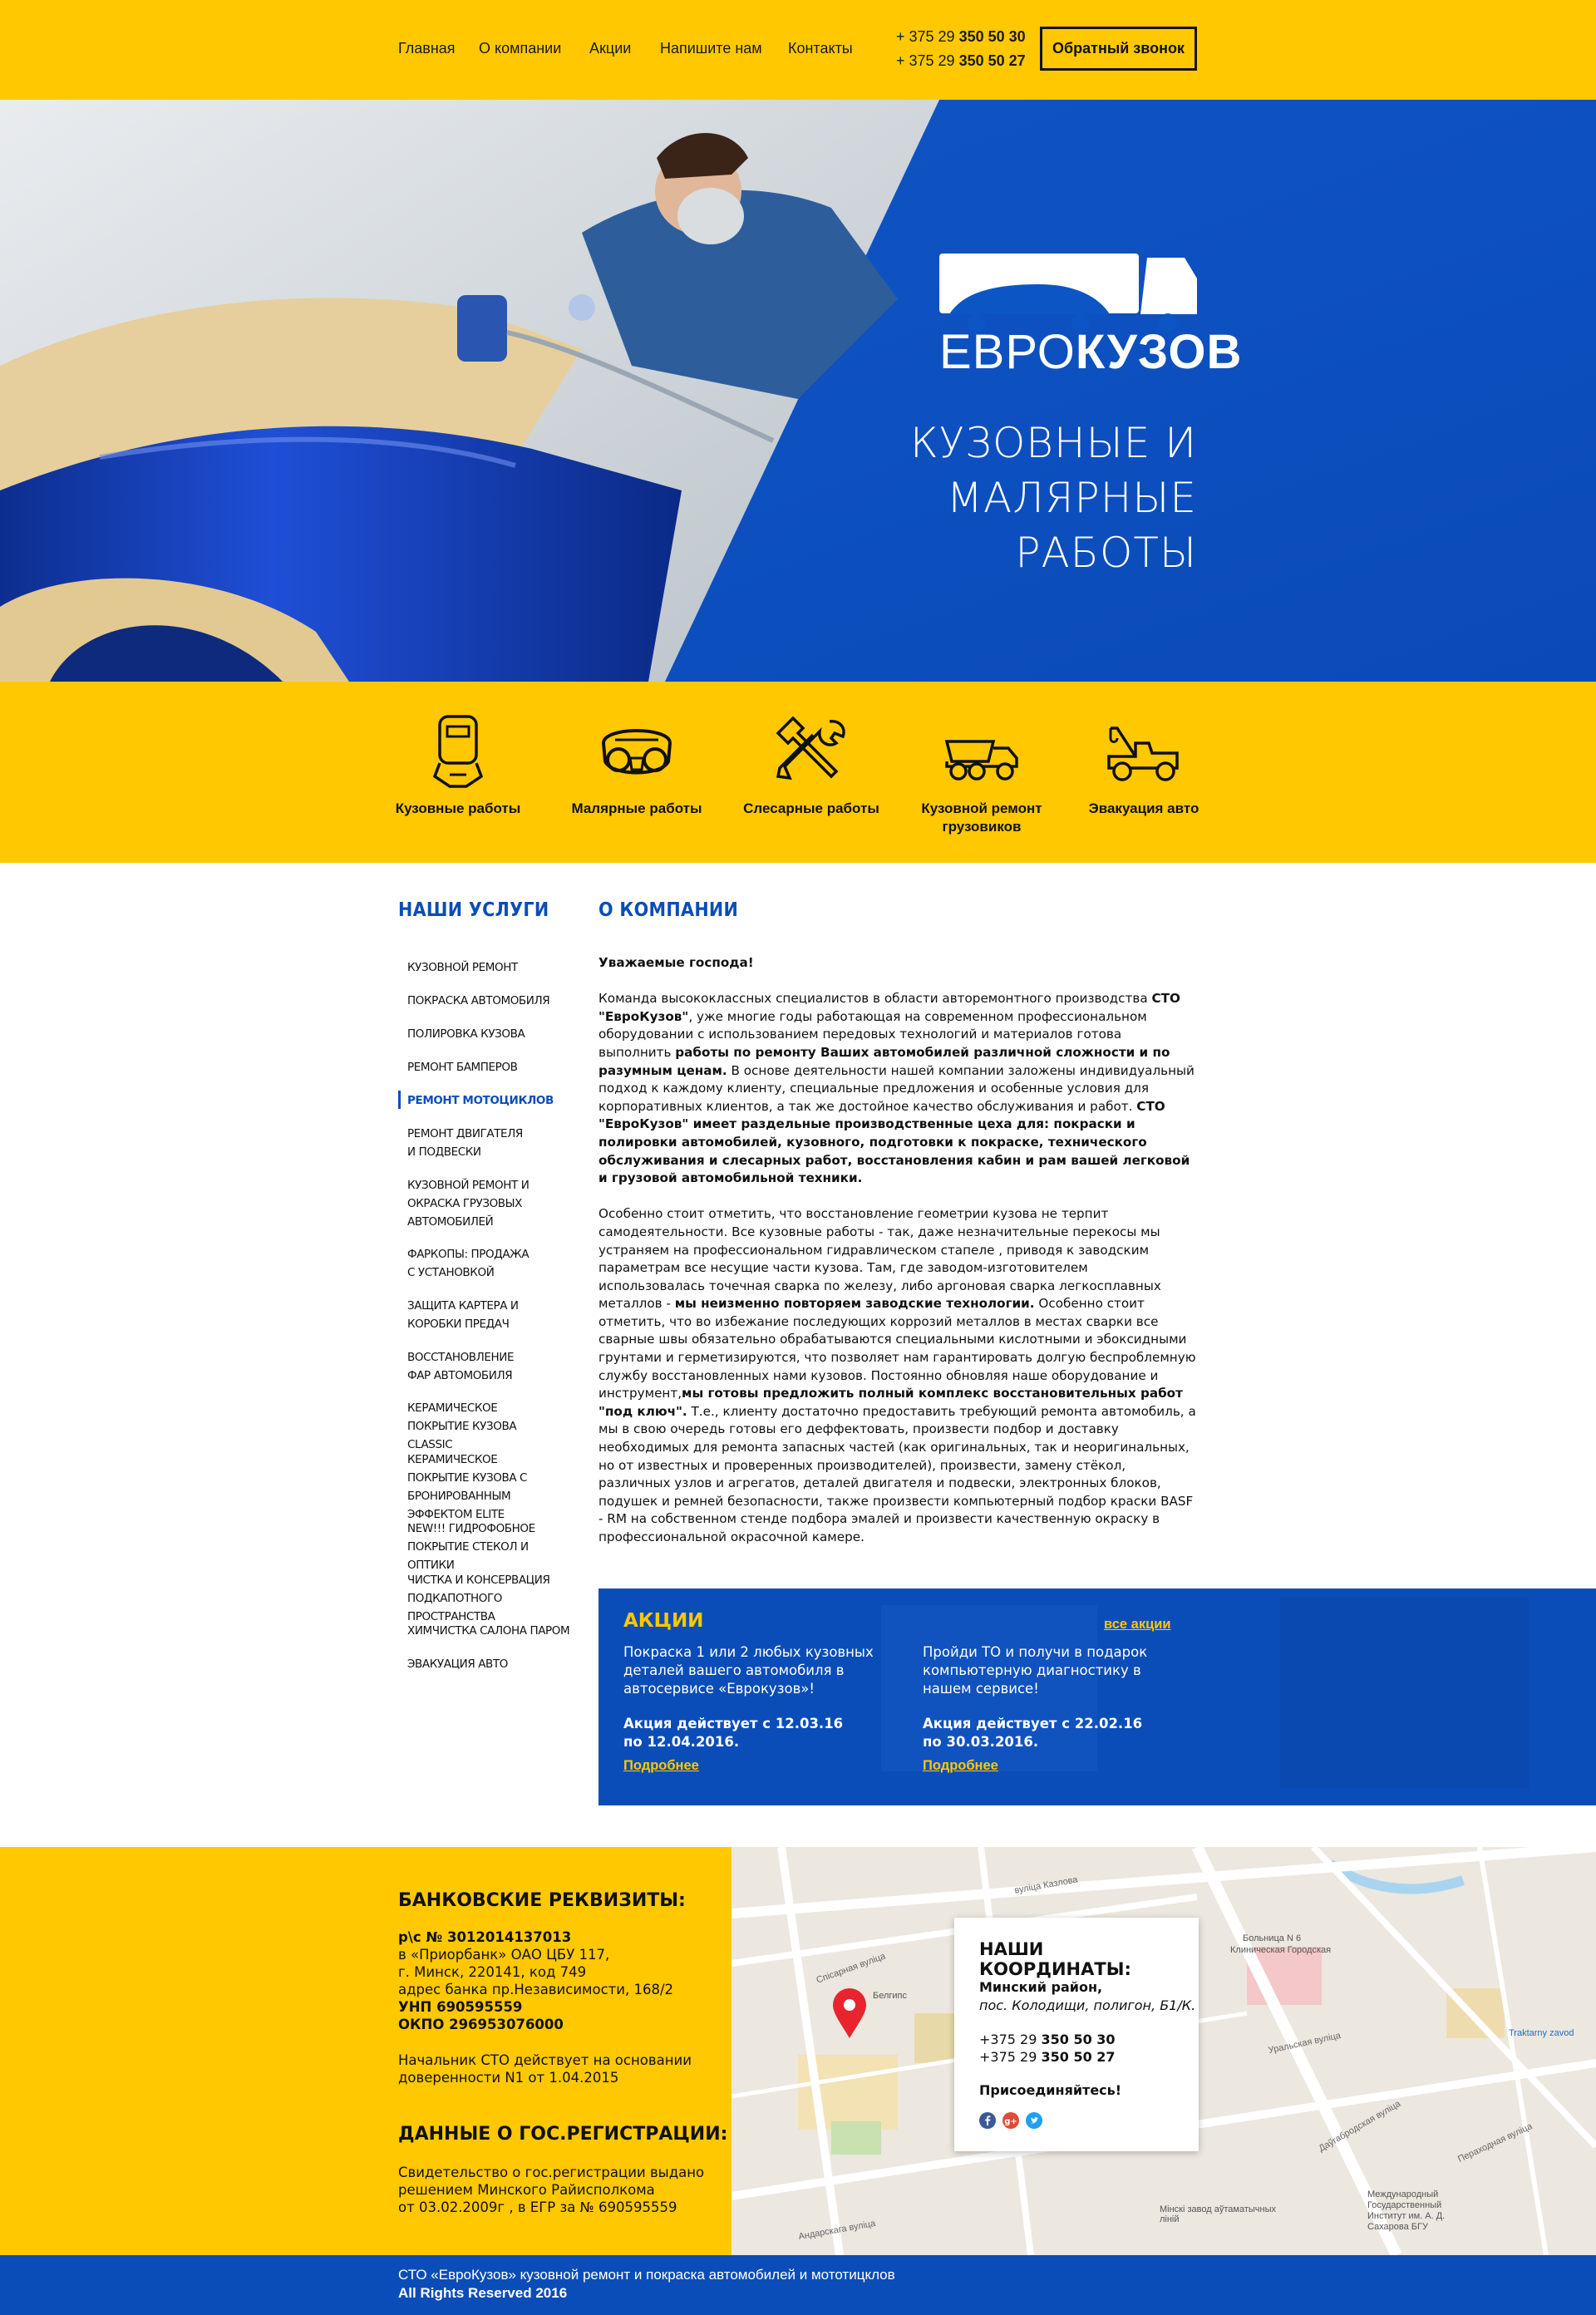 The height and width of the screenshot is (2315, 1596). Describe the element at coordinates (820, 48) in the screenshot. I see `nav-contacts: Контакты` at that location.